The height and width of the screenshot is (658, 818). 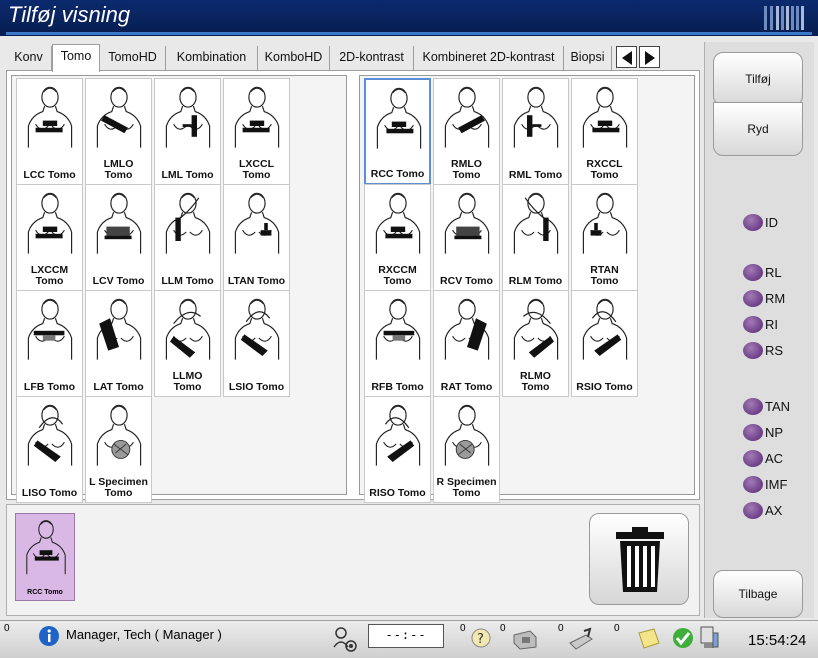 I want to click on tab-scroll-left-button, so click(x=626, y=57).